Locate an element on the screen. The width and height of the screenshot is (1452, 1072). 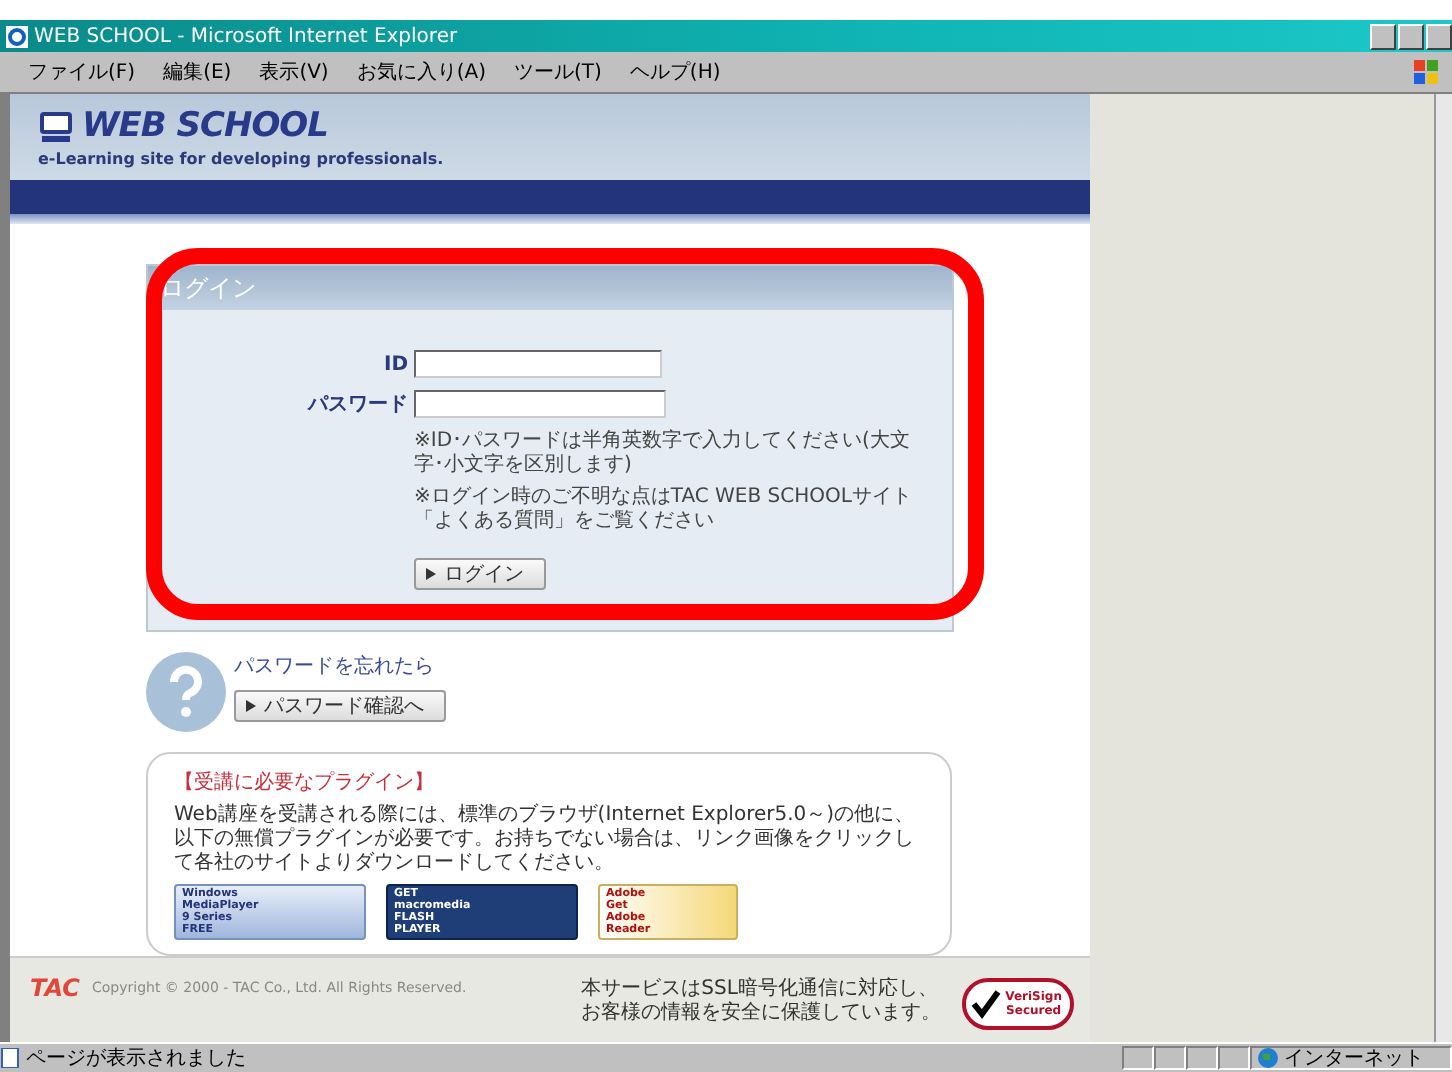
browser-icon is located at coordinates (17, 36).